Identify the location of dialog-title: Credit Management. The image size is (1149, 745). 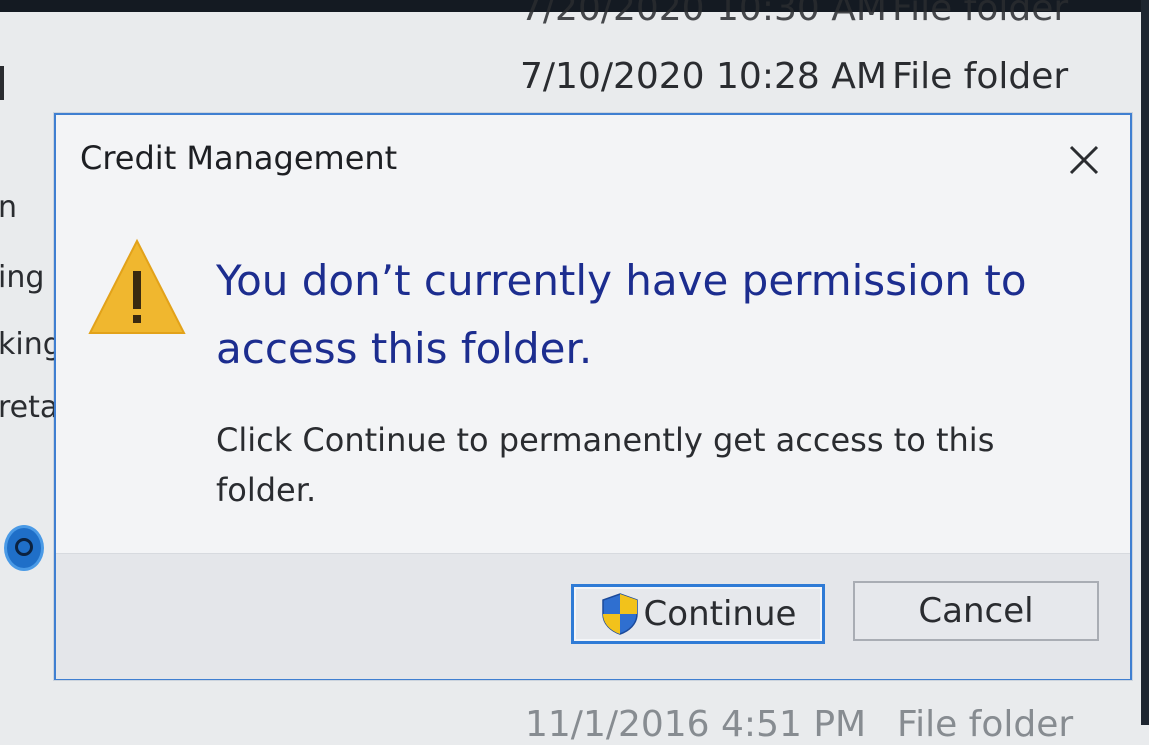
(239, 158).